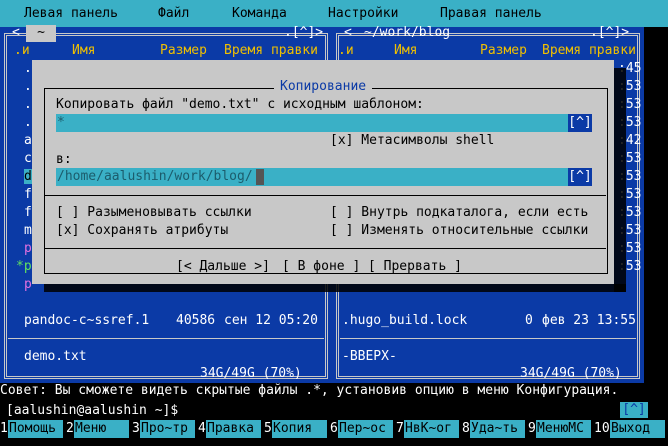 The image size is (668, 446). Describe the element at coordinates (16, 32) in the screenshot. I see `left-back-button: <` at that location.